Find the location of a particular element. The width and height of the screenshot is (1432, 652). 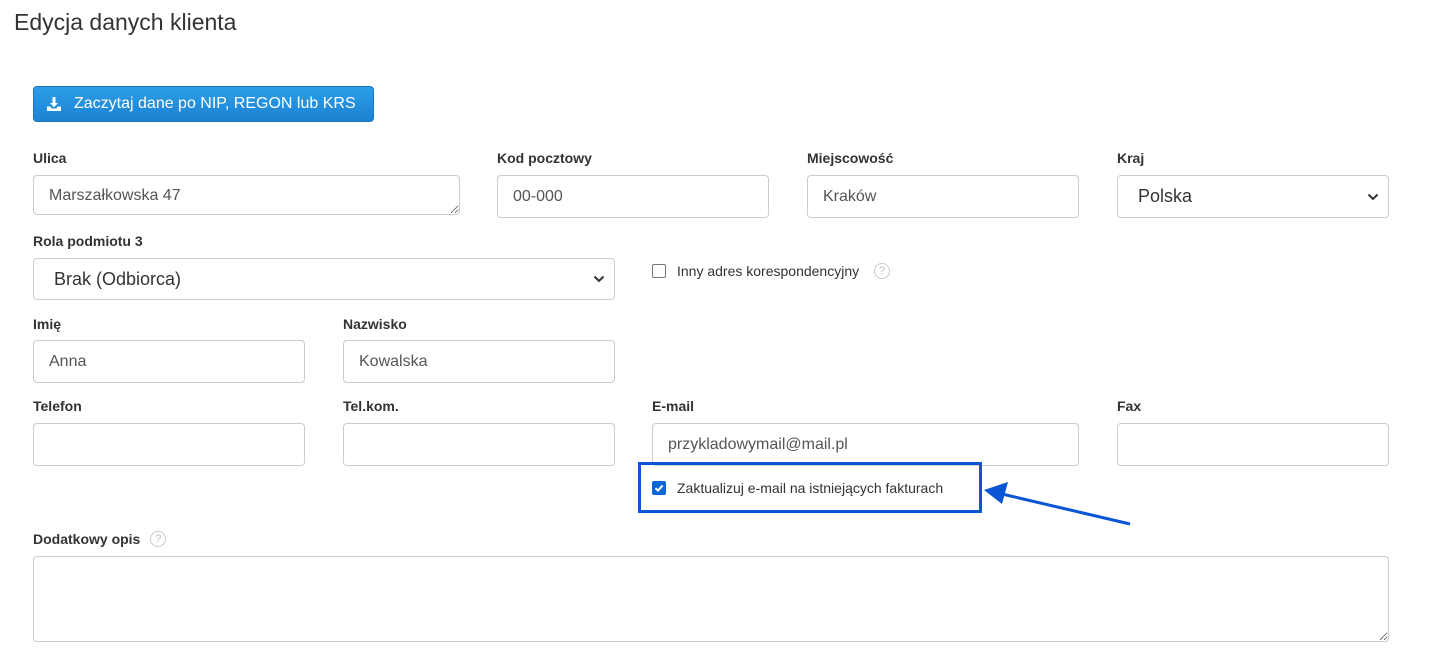

role-label: Rola podmiotu 3 is located at coordinates (88, 241).